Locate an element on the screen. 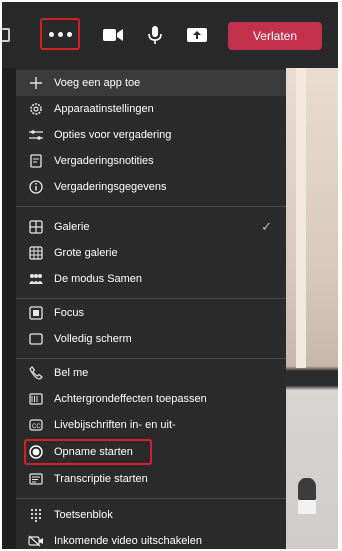 The height and width of the screenshot is (551, 342). gallery-icon is located at coordinates (36, 227).